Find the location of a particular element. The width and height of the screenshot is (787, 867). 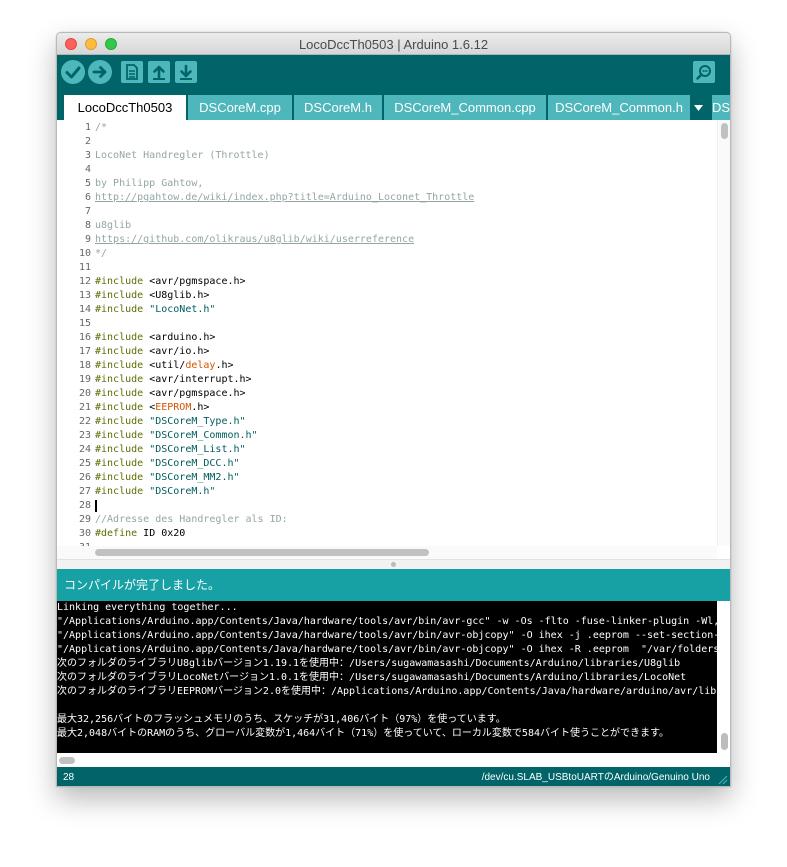

line-number: 3 is located at coordinates (87, 155).